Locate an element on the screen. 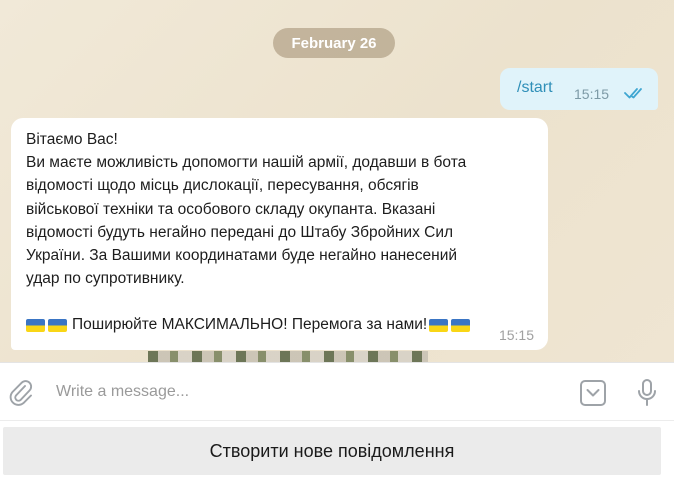 Image resolution: width=674 pixels, height=481 pixels. create-new-message-button: Створити нове повідомлення is located at coordinates (332, 451).